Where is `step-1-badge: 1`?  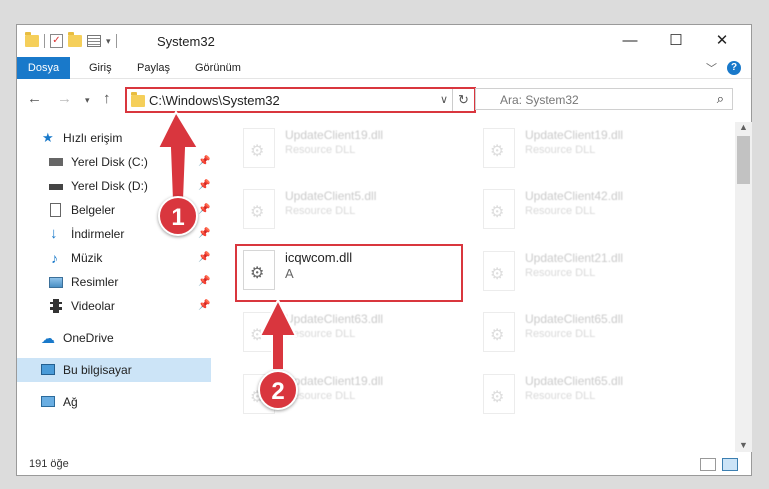 step-1-badge: 1 is located at coordinates (178, 216).